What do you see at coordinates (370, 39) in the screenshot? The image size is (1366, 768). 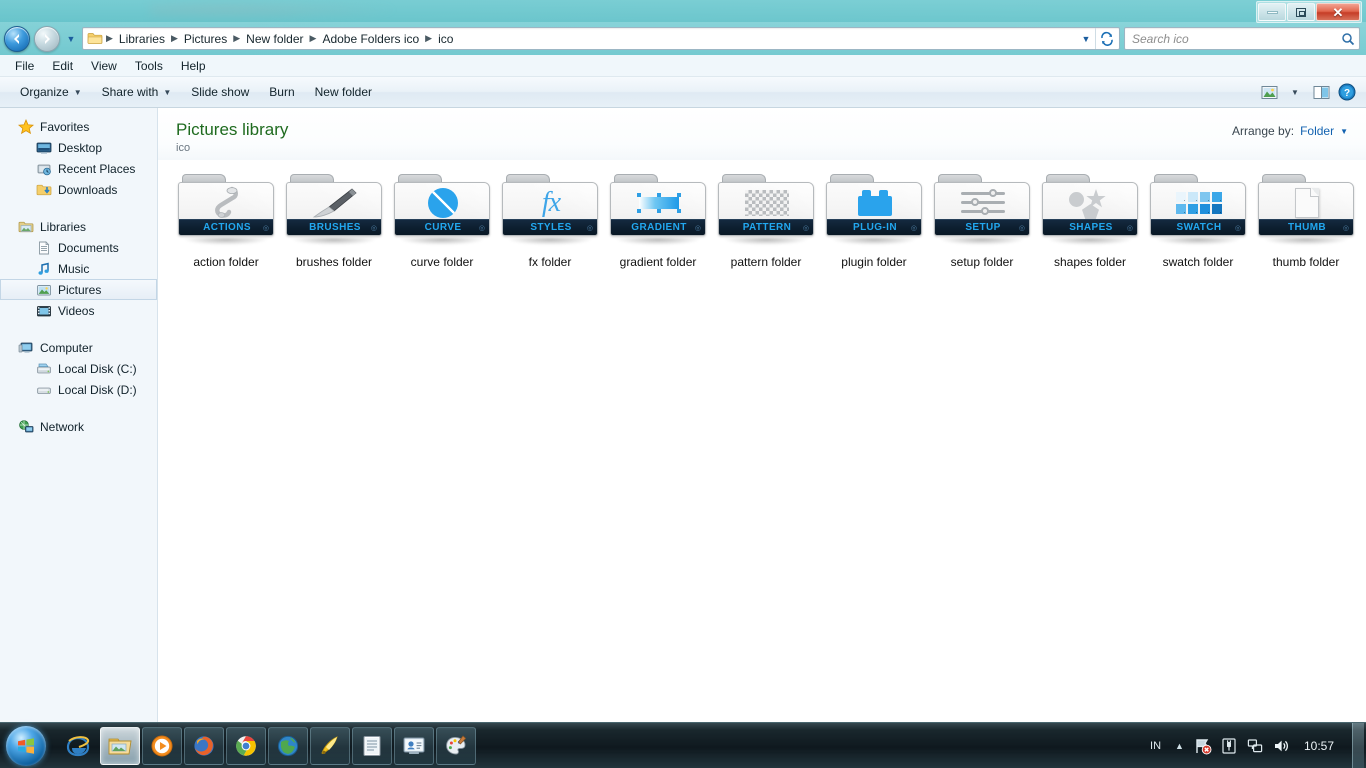 I see `breadcrumb-item-adobe-folders-ico: Adobe Folders ico` at bounding box center [370, 39].